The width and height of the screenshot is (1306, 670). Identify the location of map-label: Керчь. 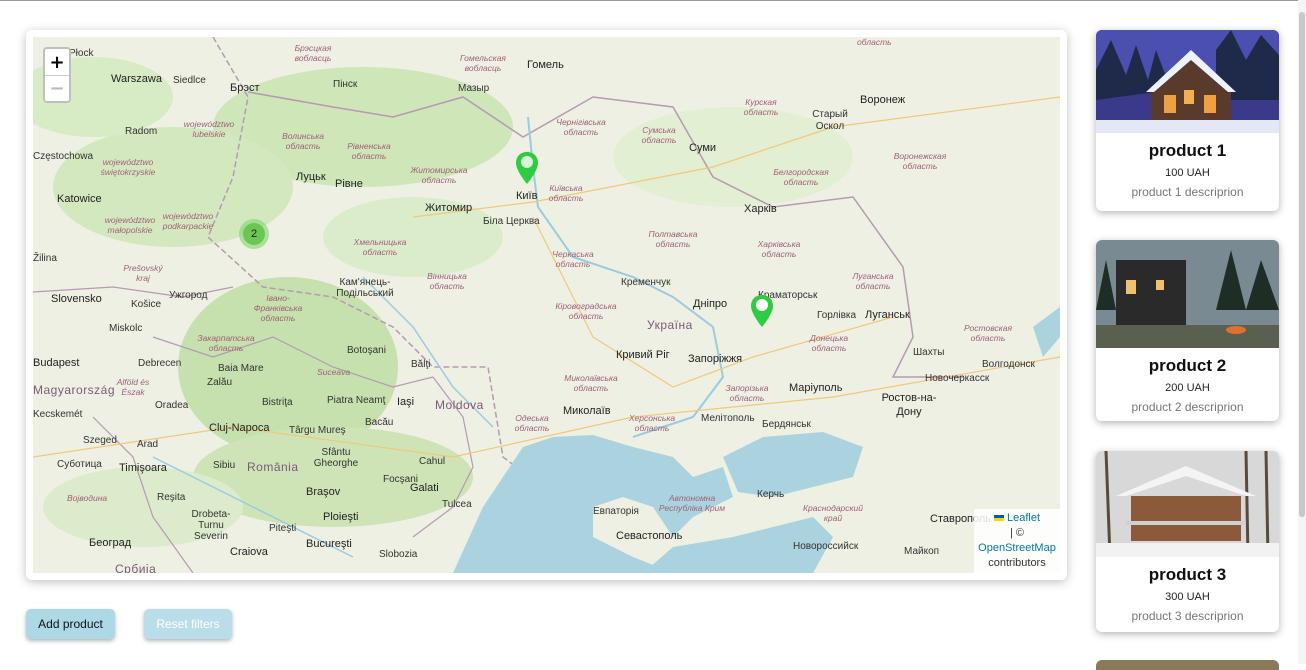
(771, 494).